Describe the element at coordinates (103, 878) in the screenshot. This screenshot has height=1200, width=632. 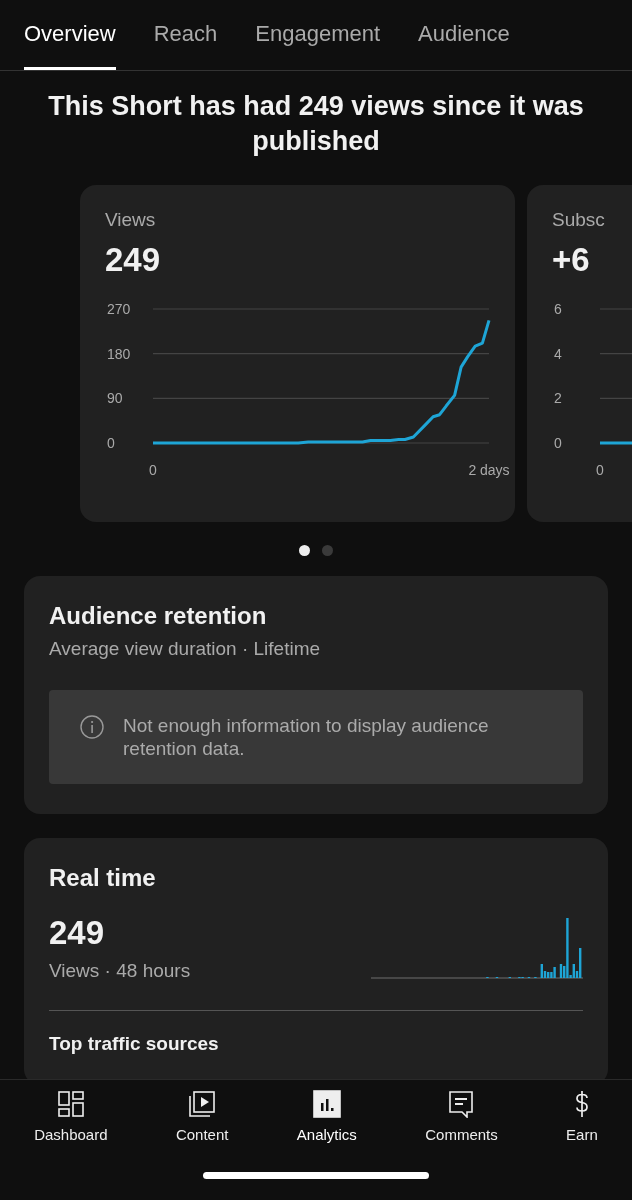
I see `card-title: Real time` at that location.